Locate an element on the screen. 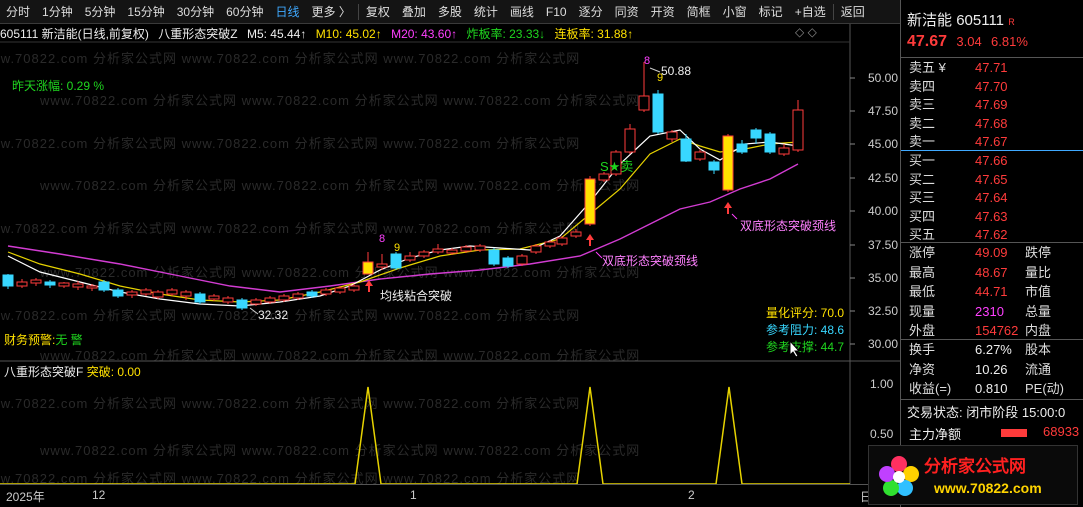 Image resolution: width=1083 pixels, height=507 pixels. ask-row-value: 47.71 is located at coordinates (991, 67).